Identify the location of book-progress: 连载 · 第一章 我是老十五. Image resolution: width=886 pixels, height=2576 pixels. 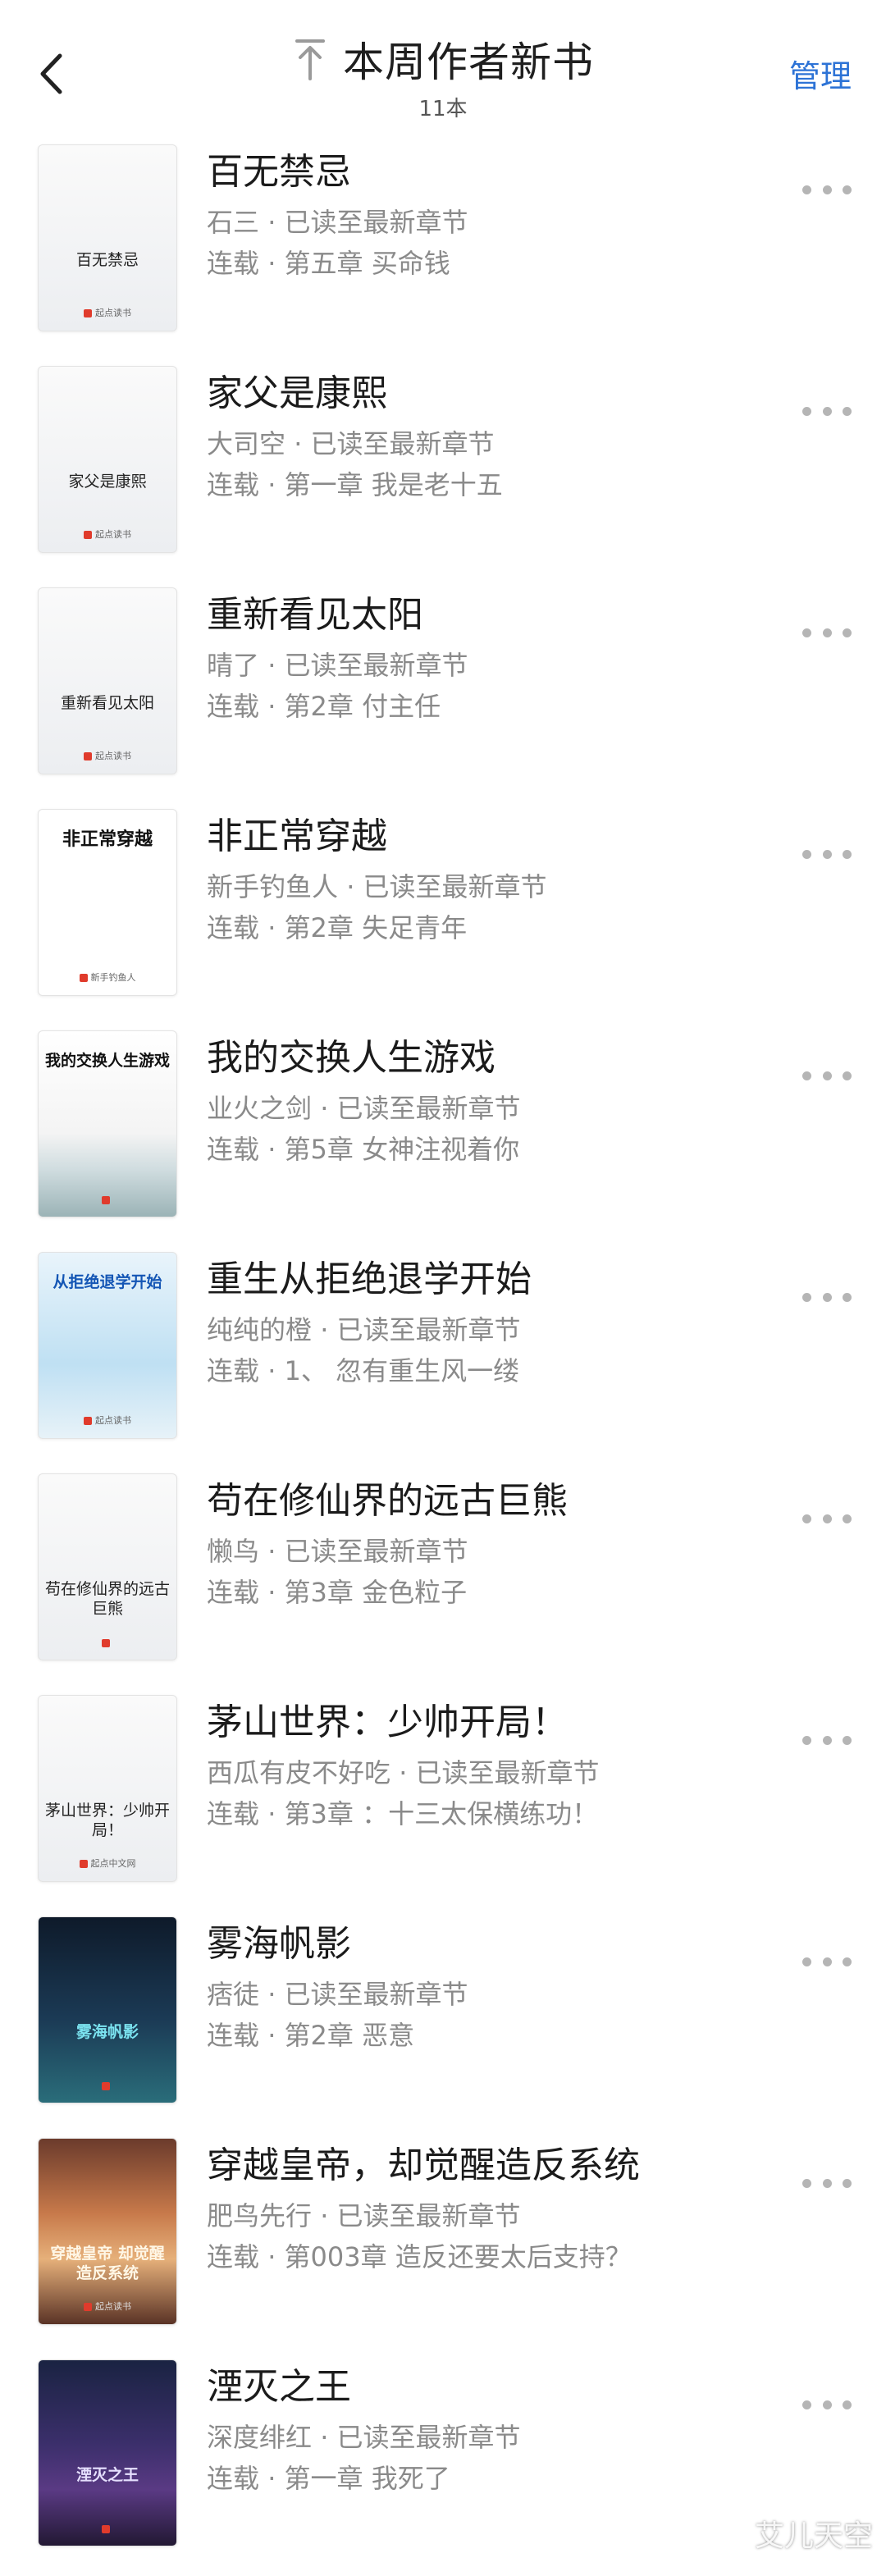
(489, 485).